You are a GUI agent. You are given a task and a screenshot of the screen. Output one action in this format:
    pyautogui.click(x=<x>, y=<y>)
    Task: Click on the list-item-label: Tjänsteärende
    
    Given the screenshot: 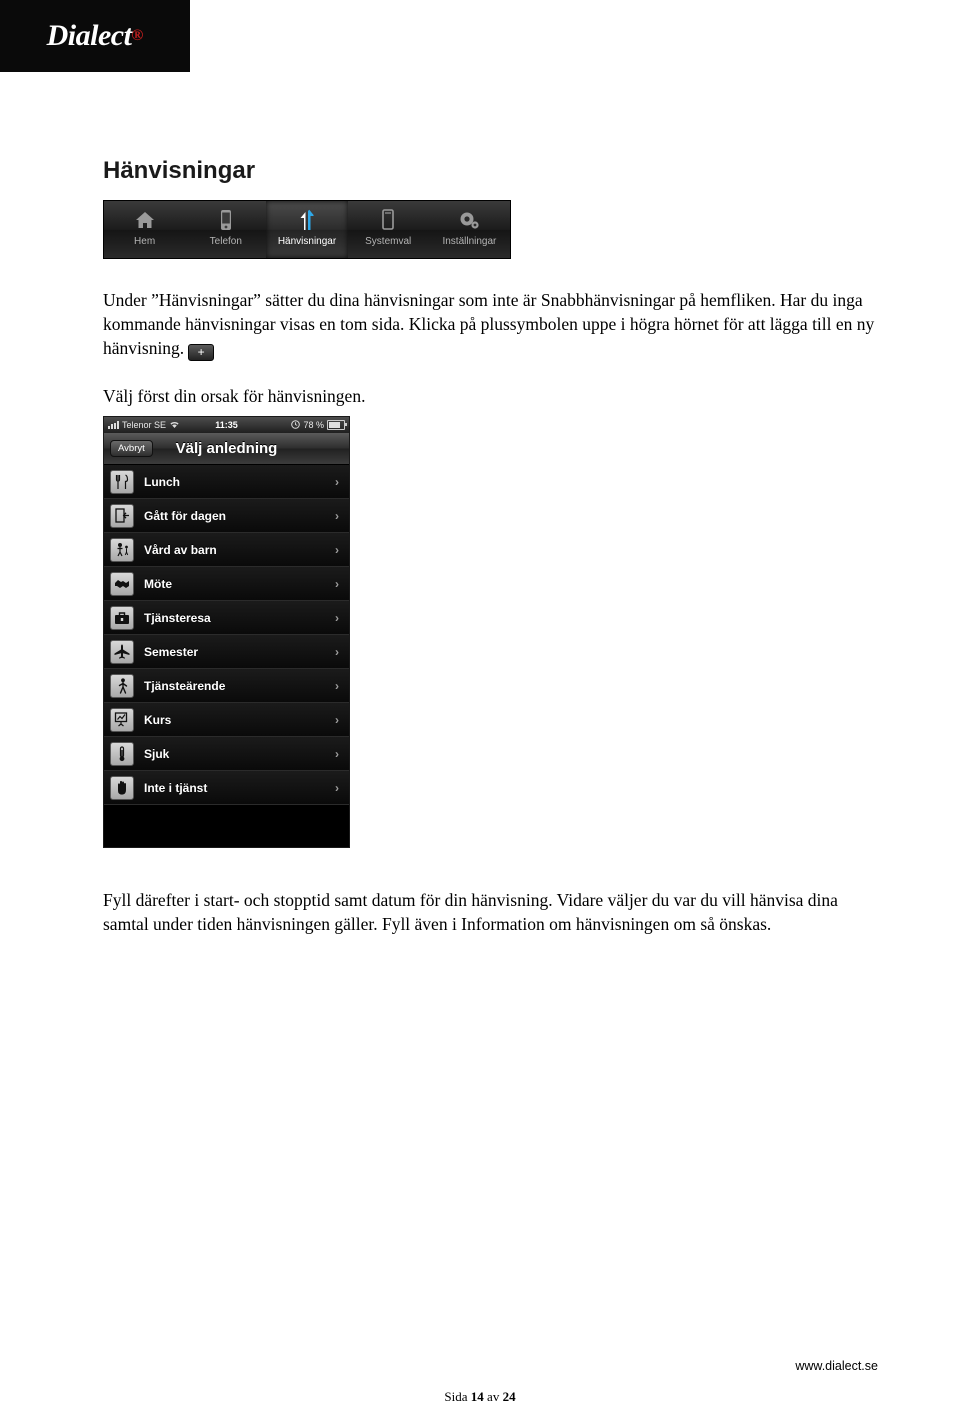 What is the action you would take?
    pyautogui.click(x=185, y=685)
    